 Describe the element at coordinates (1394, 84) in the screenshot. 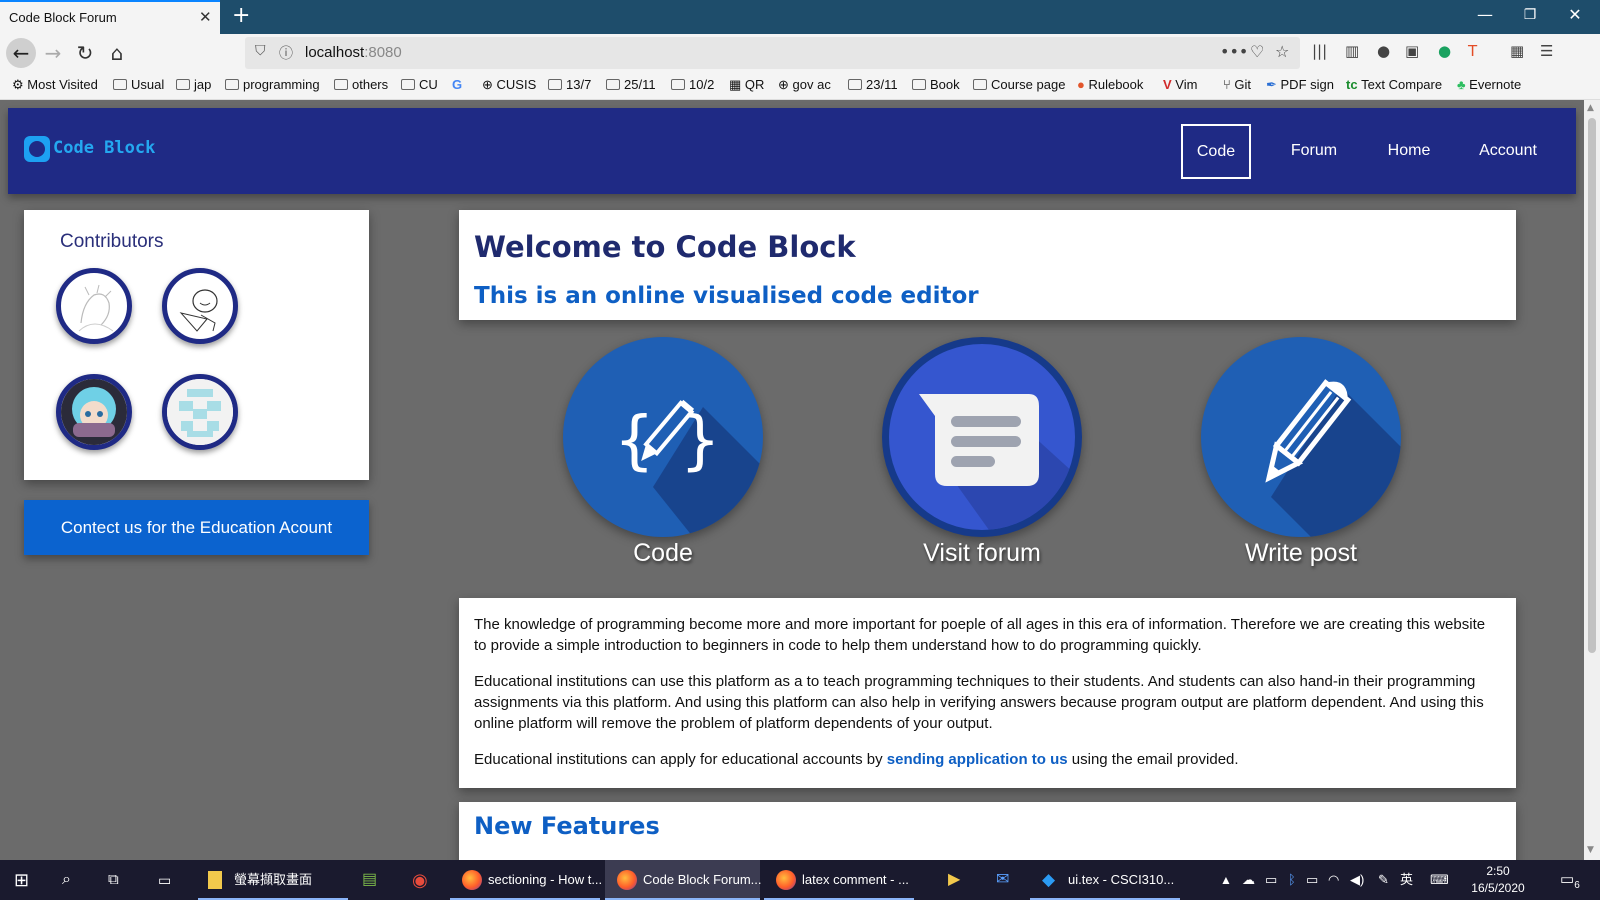

I see `bookmark-text-compare: tc Text Compare` at that location.